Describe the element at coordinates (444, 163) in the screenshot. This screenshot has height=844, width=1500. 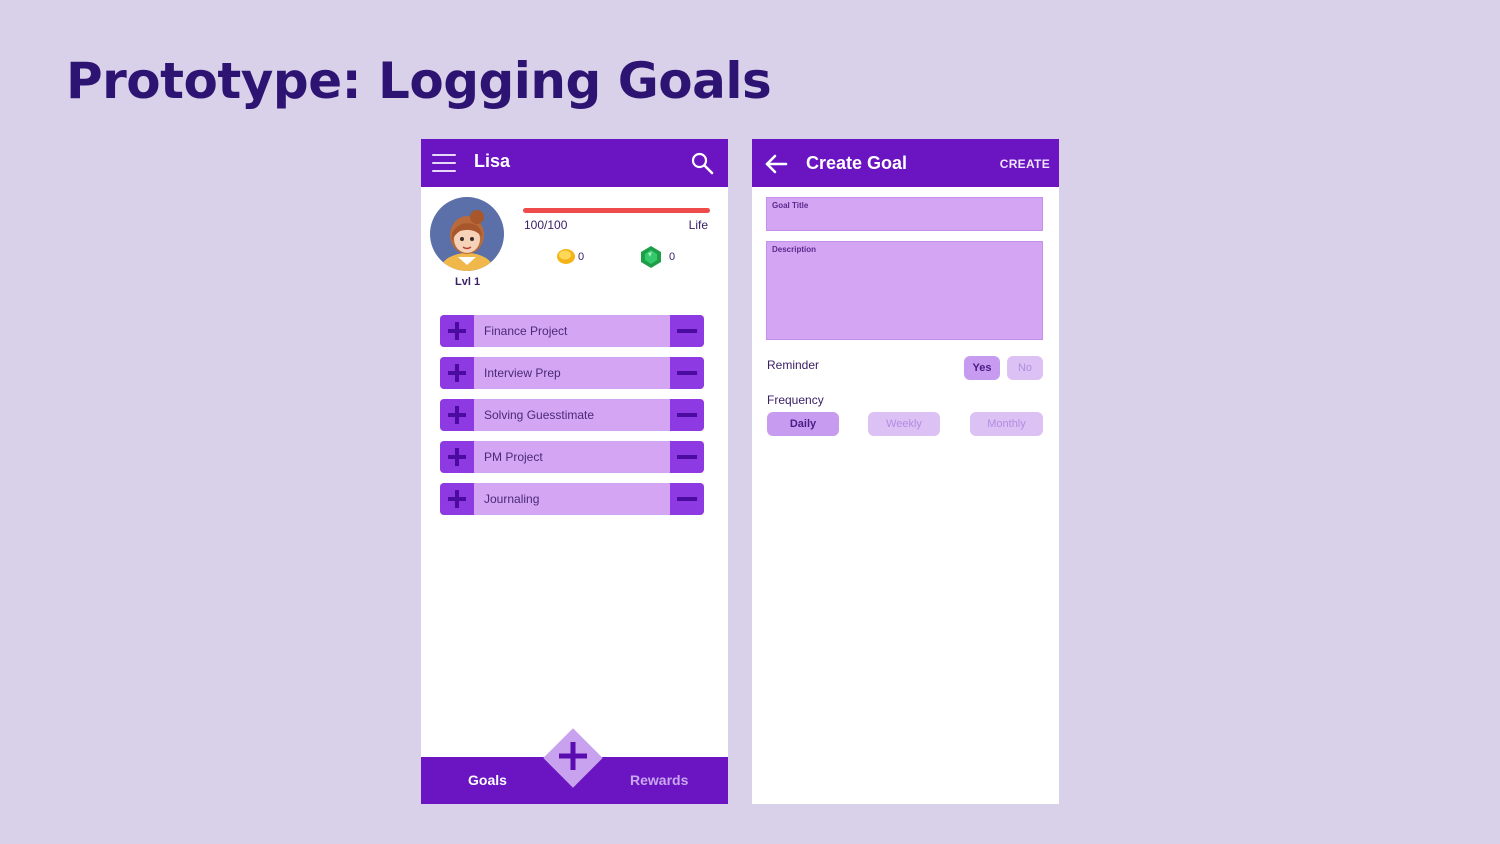
I see `hamburger-menu-icon` at that location.